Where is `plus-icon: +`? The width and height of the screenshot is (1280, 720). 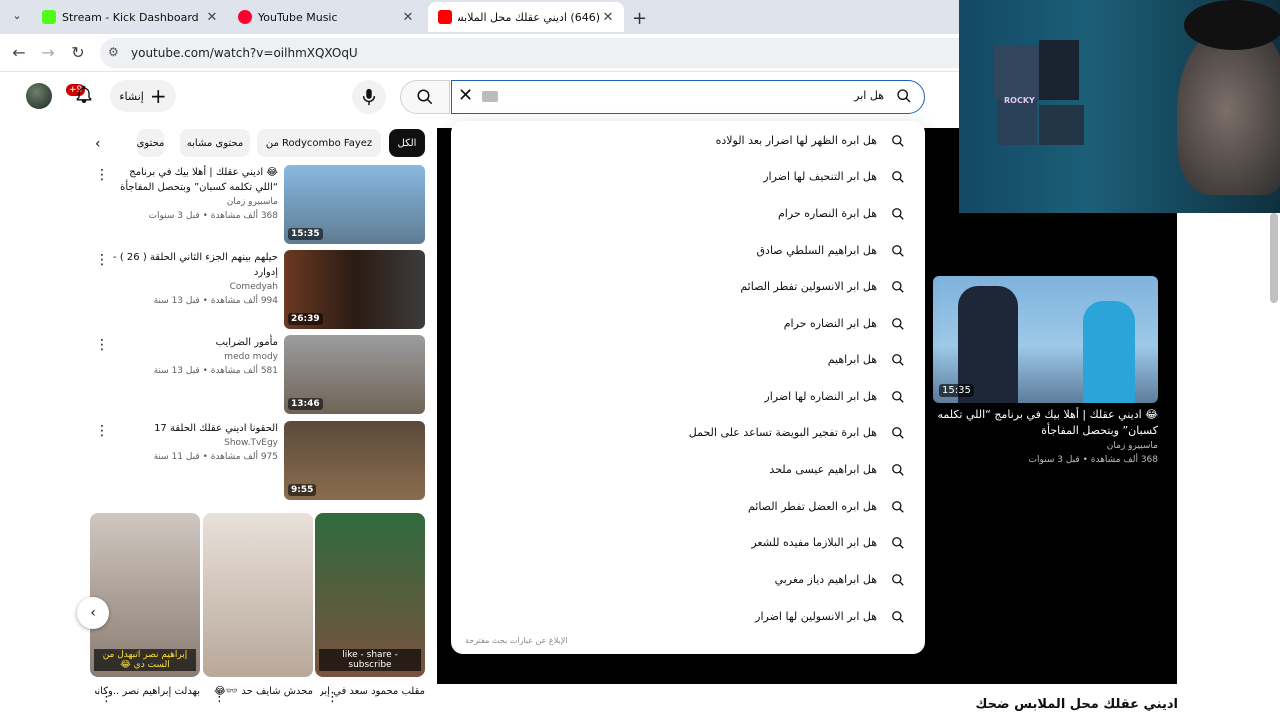 plus-icon: + is located at coordinates (158, 96).